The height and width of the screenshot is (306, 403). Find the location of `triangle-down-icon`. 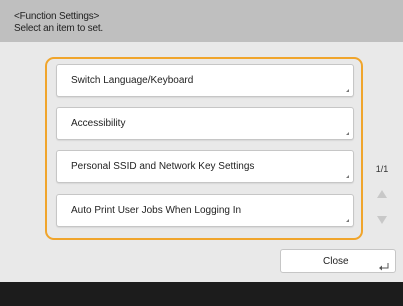

triangle-down-icon is located at coordinates (382, 220).